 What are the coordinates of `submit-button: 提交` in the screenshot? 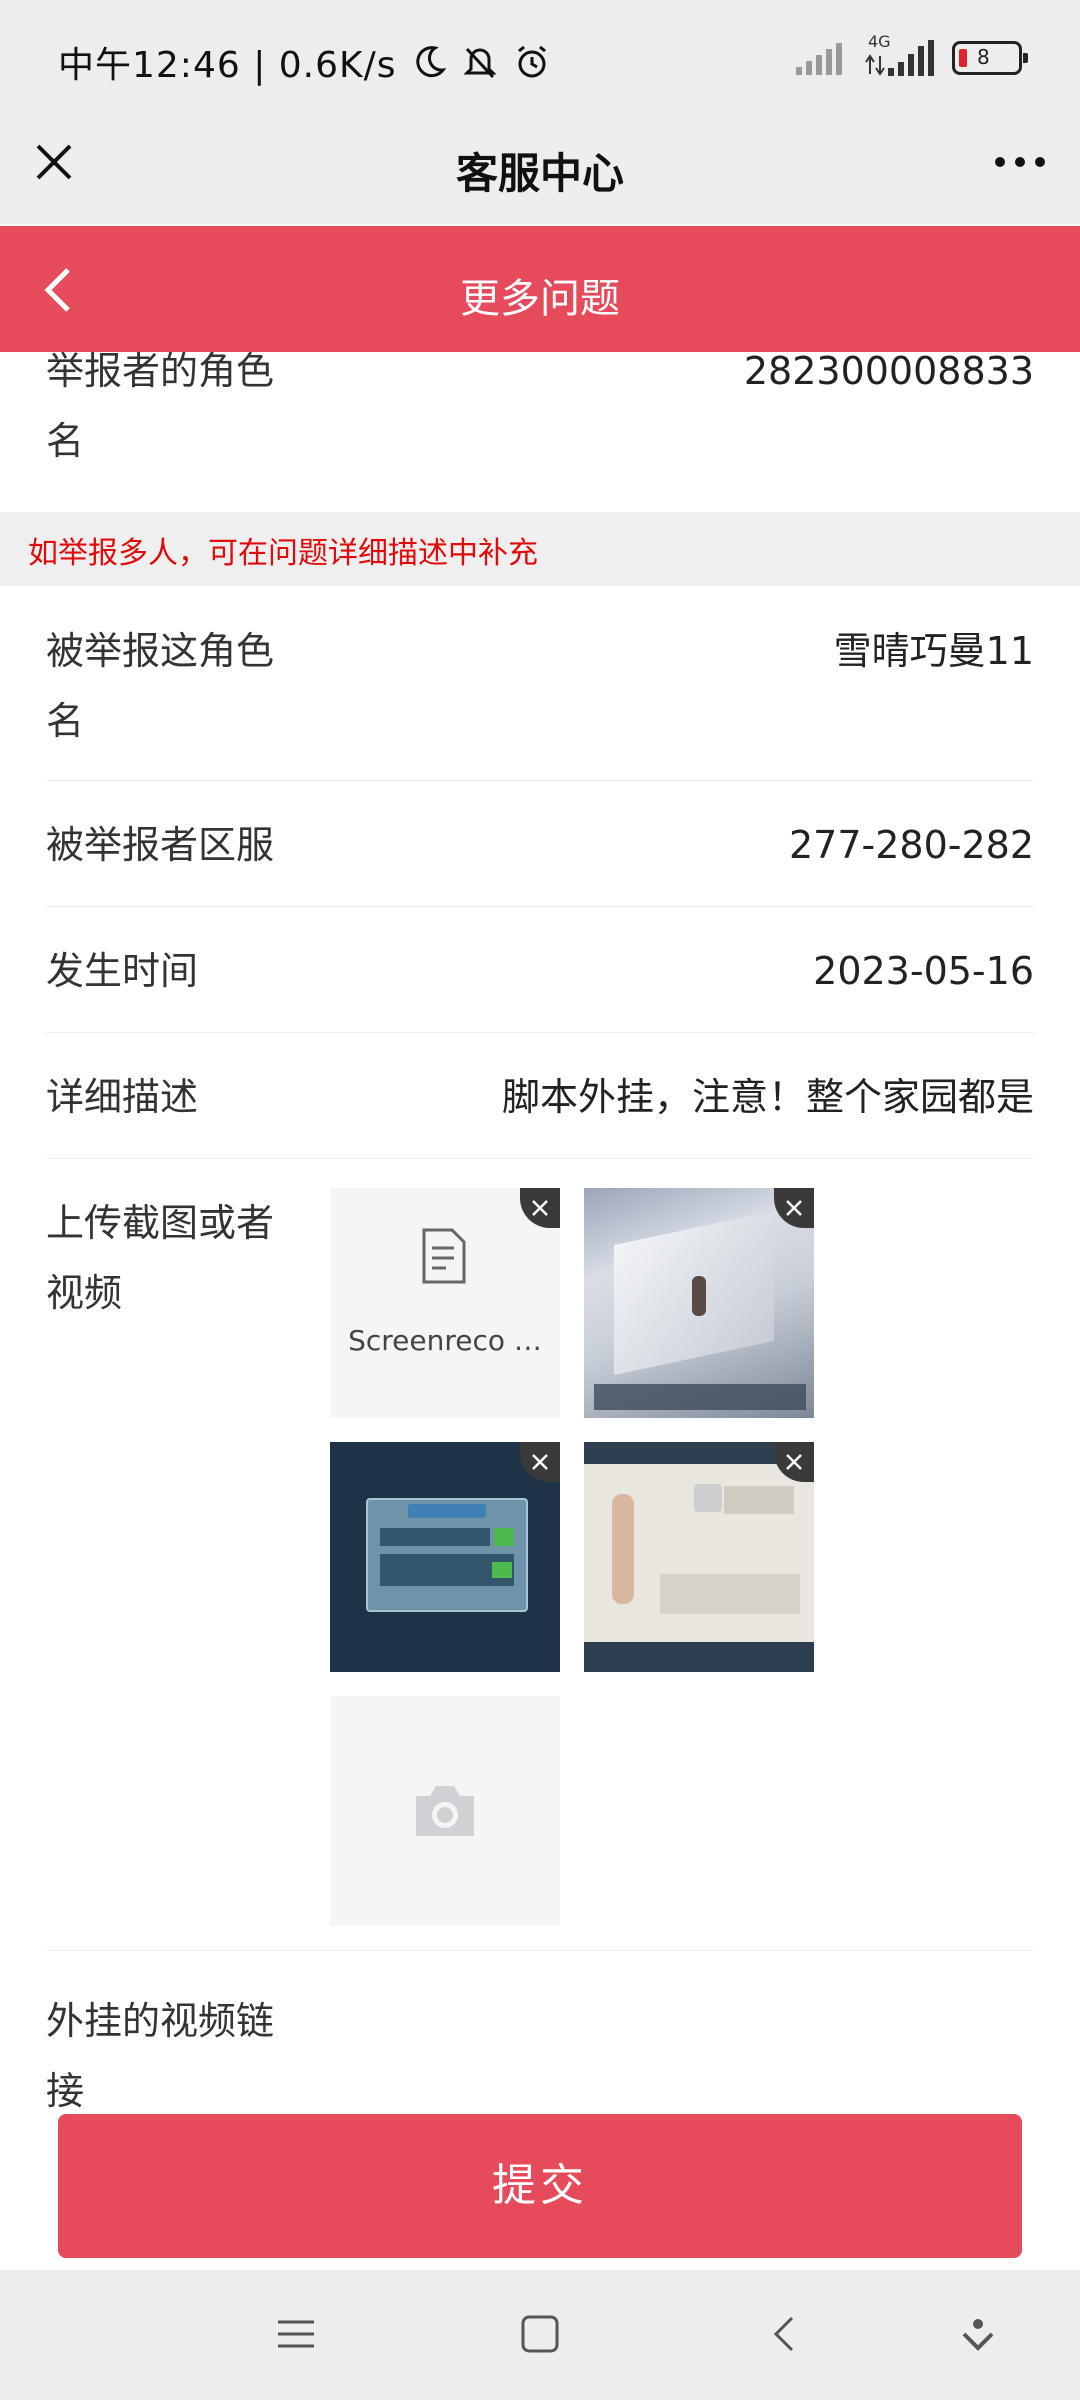 It's located at (540, 2186).